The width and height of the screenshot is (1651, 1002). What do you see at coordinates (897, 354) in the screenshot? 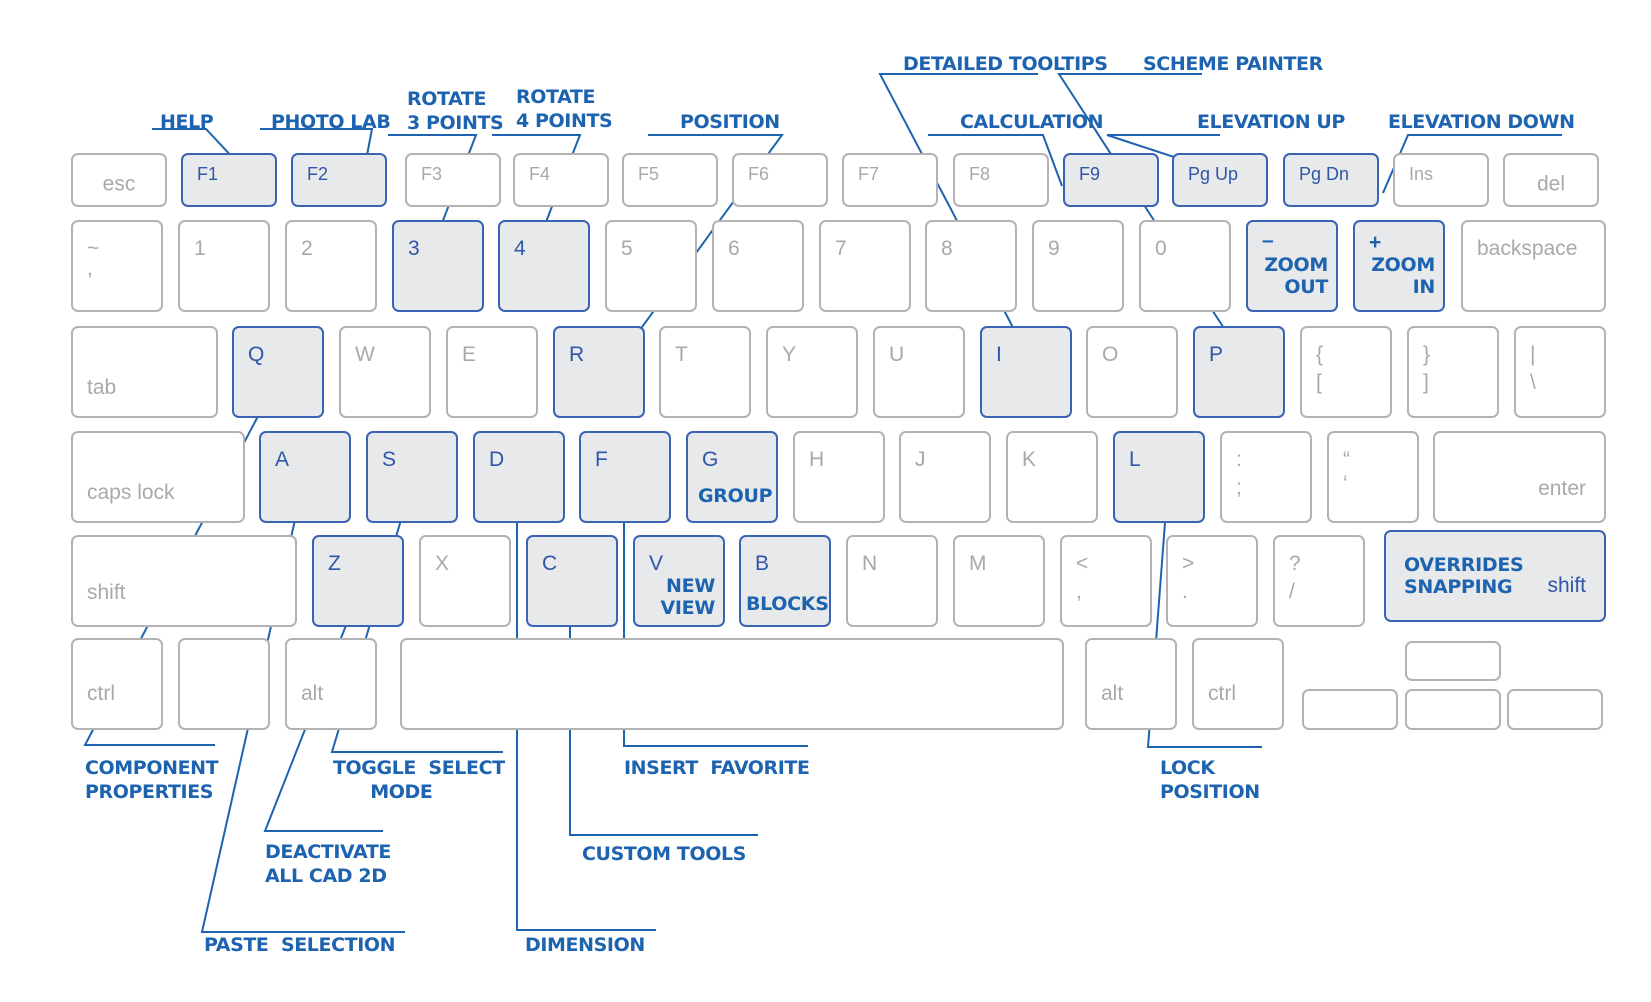
I see `key-u-label: U` at bounding box center [897, 354].